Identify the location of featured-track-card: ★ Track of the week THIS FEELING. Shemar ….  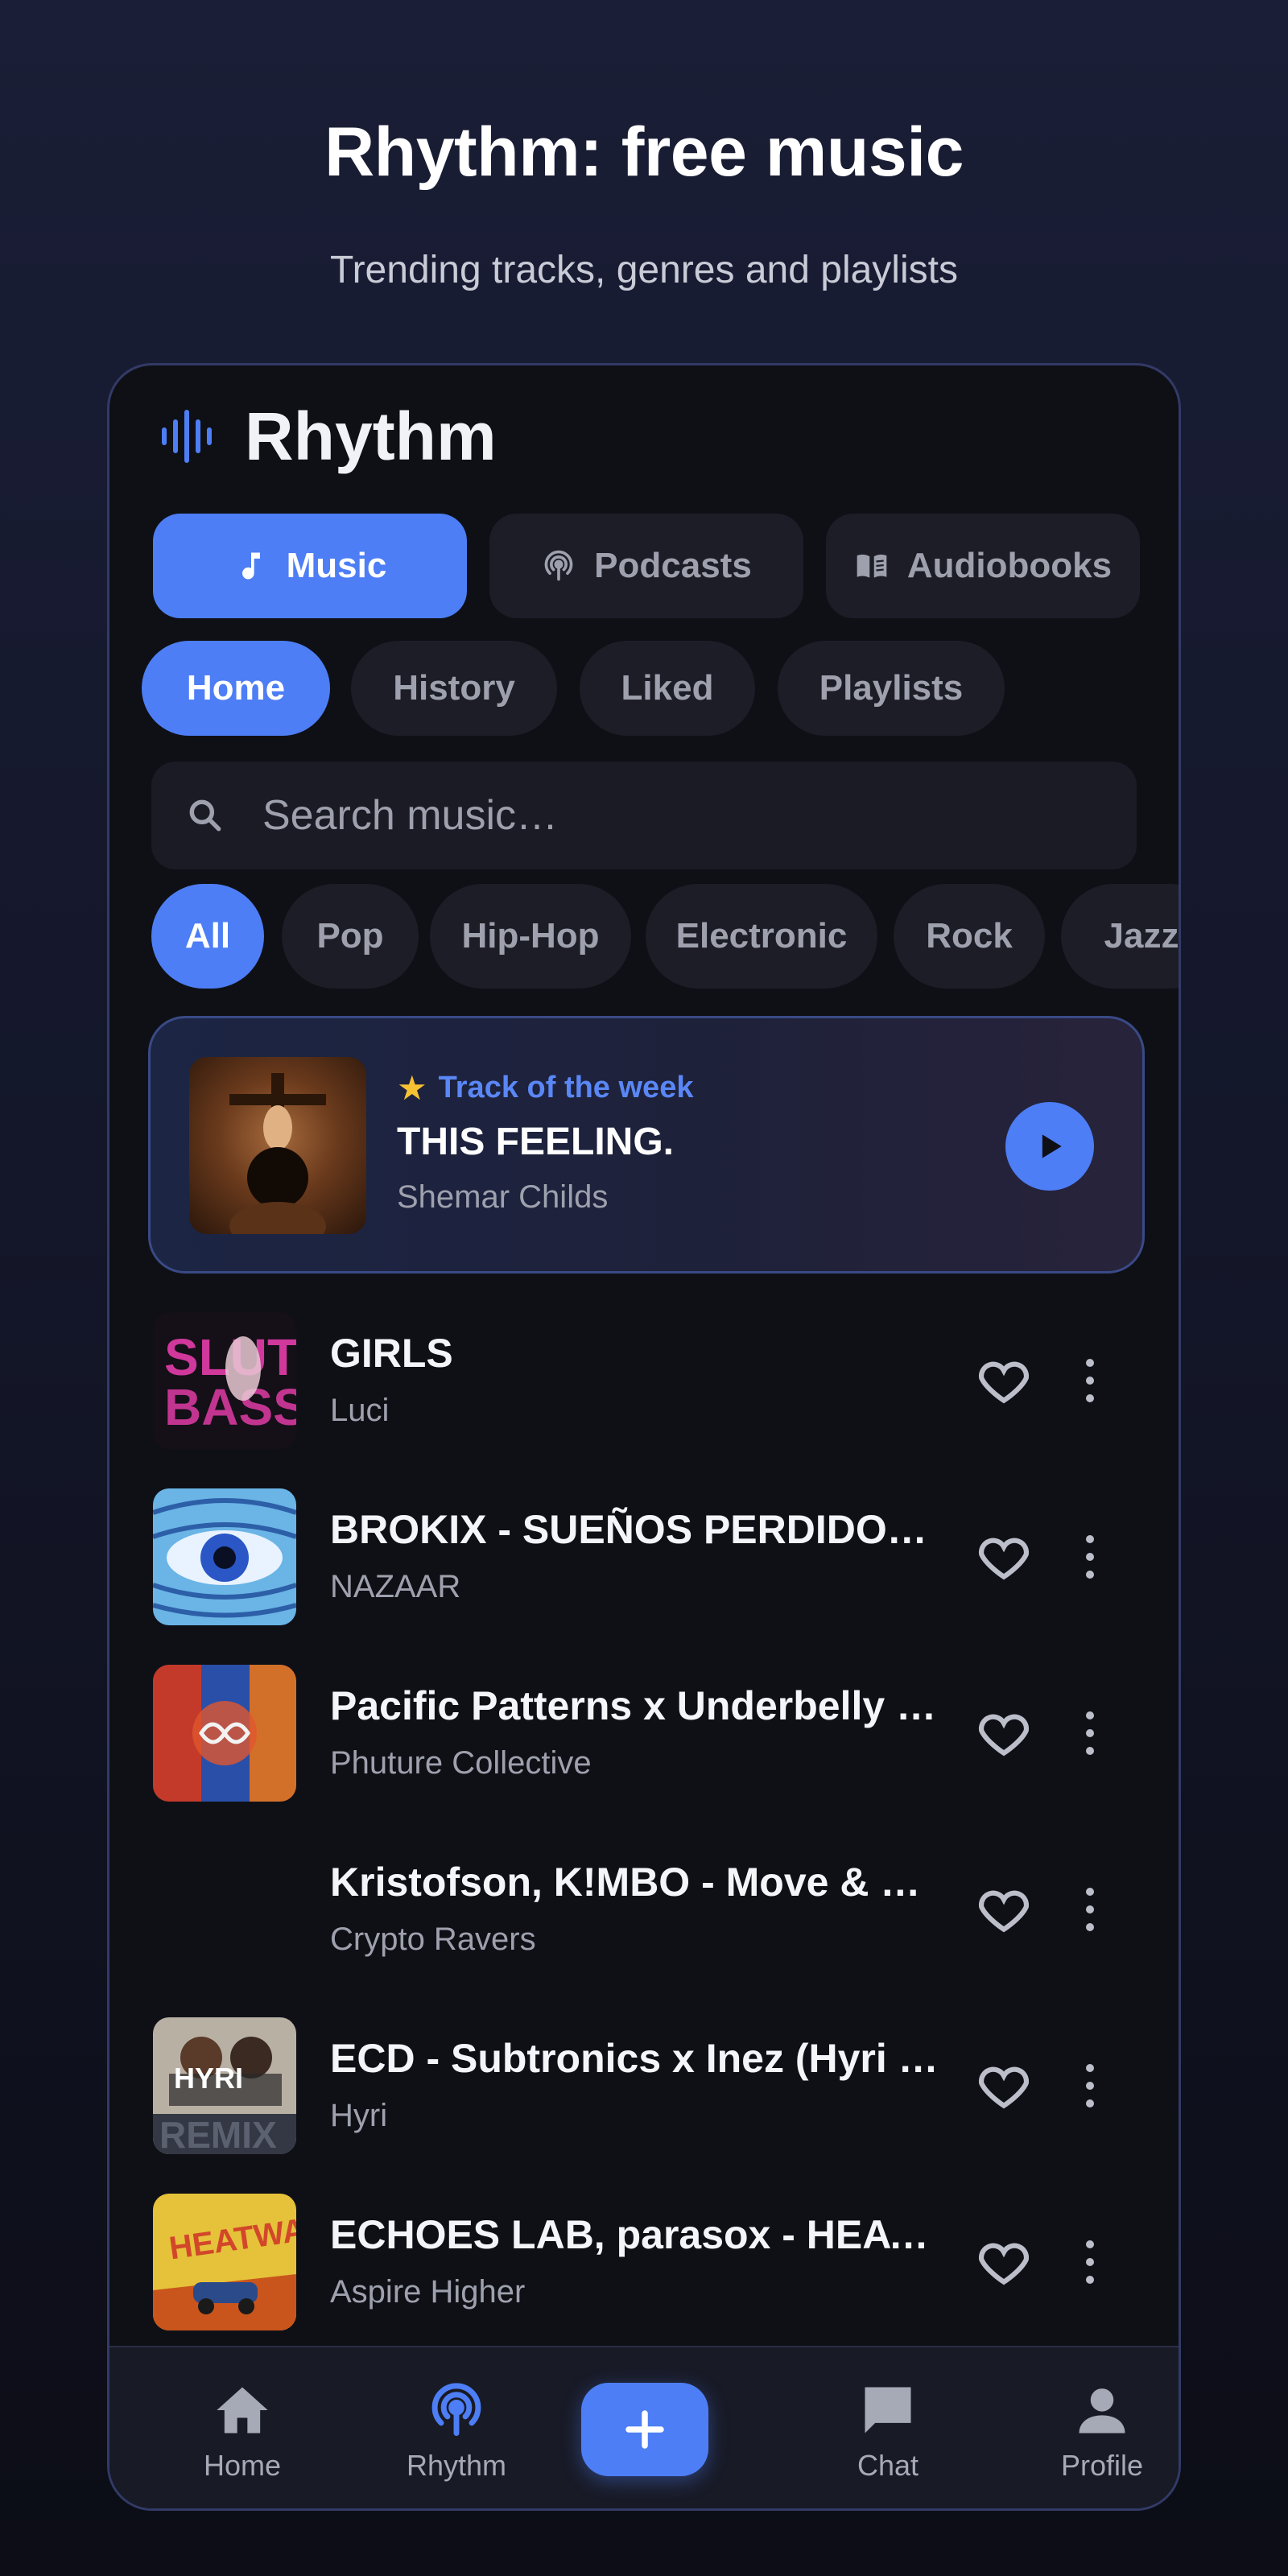
(646, 1145).